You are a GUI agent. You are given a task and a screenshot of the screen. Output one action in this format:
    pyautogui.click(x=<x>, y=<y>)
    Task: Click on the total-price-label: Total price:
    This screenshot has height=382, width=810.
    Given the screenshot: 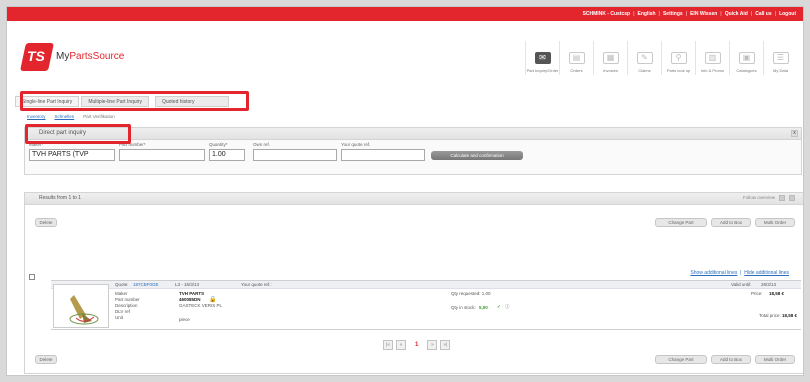 What is the action you would take?
    pyautogui.click(x=769, y=315)
    